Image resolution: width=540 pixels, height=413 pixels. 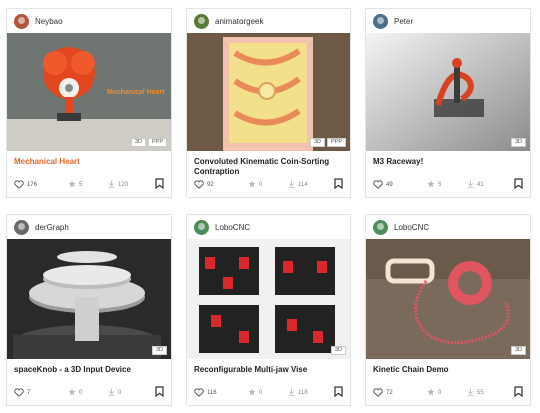 What do you see at coordinates (34, 185) in the screenshot?
I see `like-stat: 176` at bounding box center [34, 185].